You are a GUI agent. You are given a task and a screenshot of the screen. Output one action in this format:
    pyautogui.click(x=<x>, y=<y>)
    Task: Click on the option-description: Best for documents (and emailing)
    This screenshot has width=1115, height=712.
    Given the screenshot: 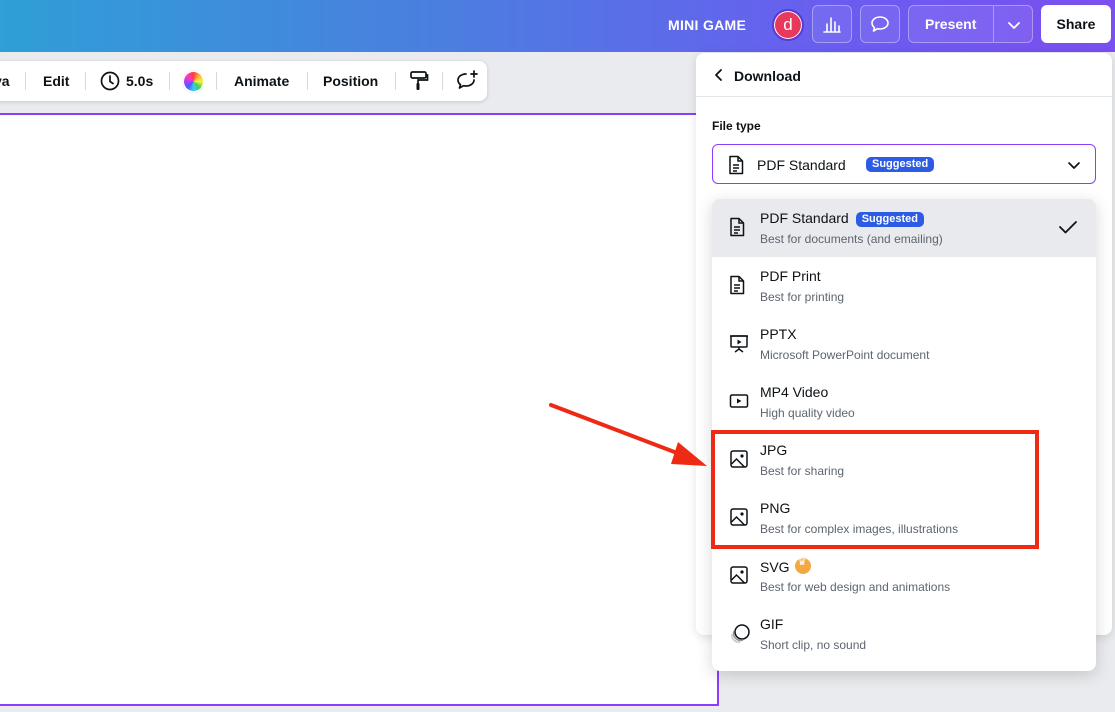 What is the action you would take?
    pyautogui.click(x=851, y=239)
    